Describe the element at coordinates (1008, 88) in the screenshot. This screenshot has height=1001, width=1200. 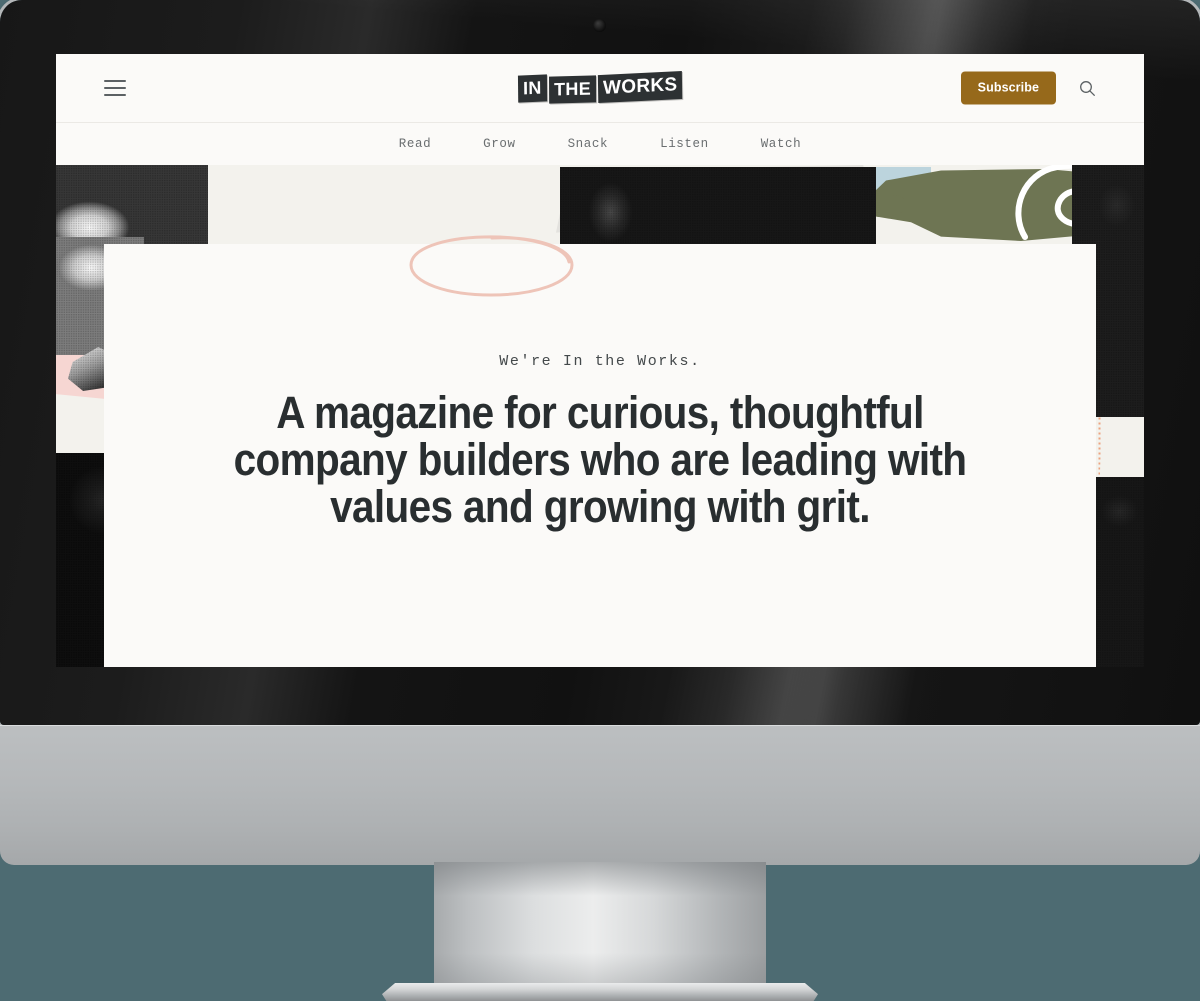
I see `subscribe-button: Subscribe` at that location.